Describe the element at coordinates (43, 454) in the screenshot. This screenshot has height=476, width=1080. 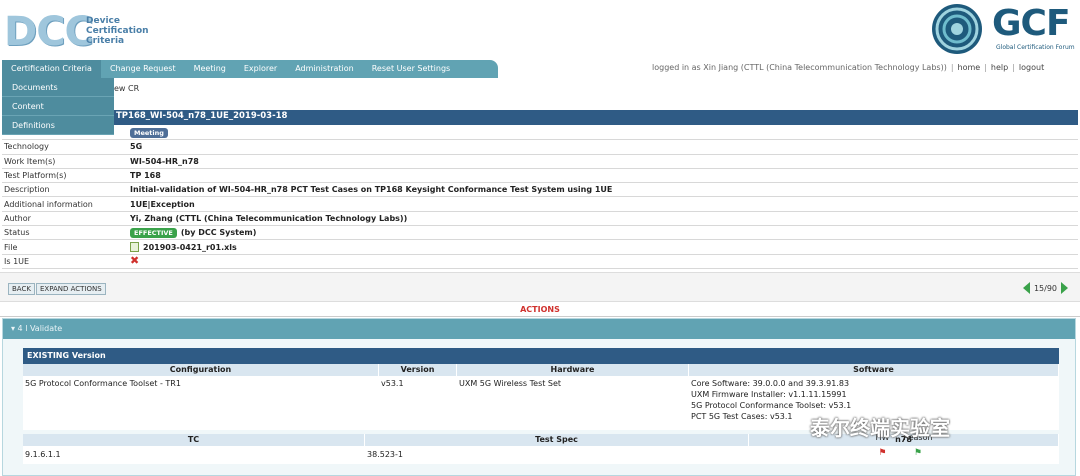
I see `tc-cell: 9.1.6.1.1` at that location.